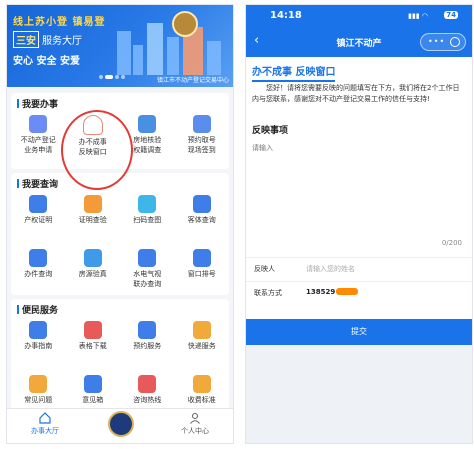 This screenshot has height=449, width=474. I want to click on signal-wifi-icon: ▮▮▮ ◠, so click(418, 16).